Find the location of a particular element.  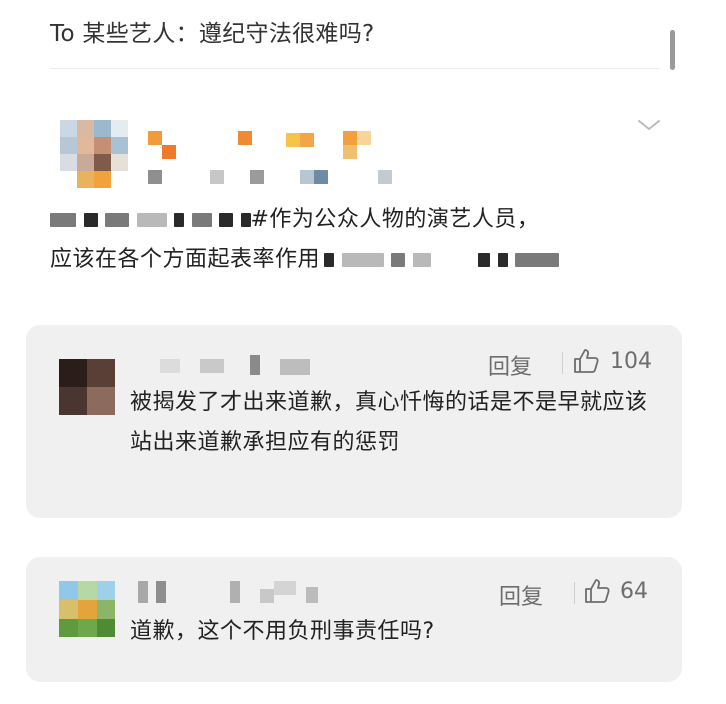

comment-text: 被揭发了才出来道歉，真心忏悔的话是不是早就应该站出来道歉承担应有的惩罚 is located at coordinates (389, 422).